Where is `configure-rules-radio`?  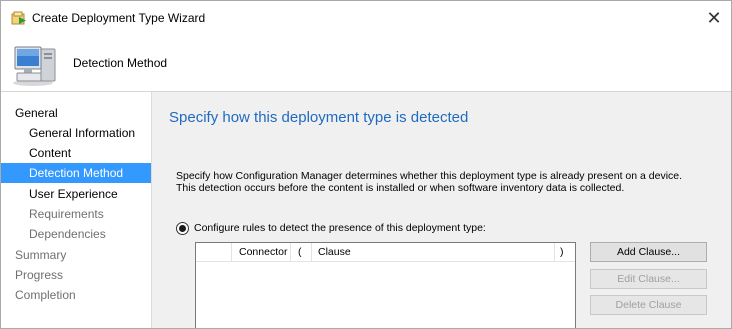
configure-rules-radio is located at coordinates (182, 228).